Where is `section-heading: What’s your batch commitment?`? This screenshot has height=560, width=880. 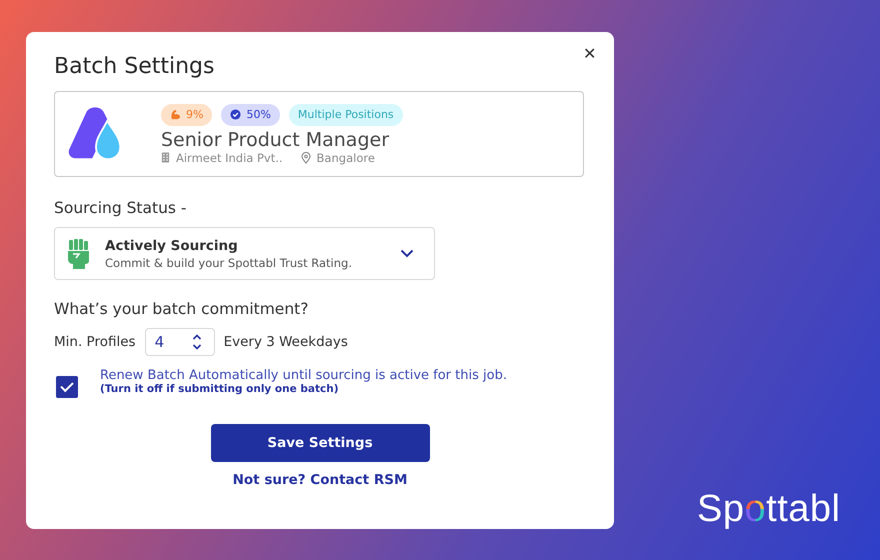
section-heading: What’s your batch commitment? is located at coordinates (182, 309).